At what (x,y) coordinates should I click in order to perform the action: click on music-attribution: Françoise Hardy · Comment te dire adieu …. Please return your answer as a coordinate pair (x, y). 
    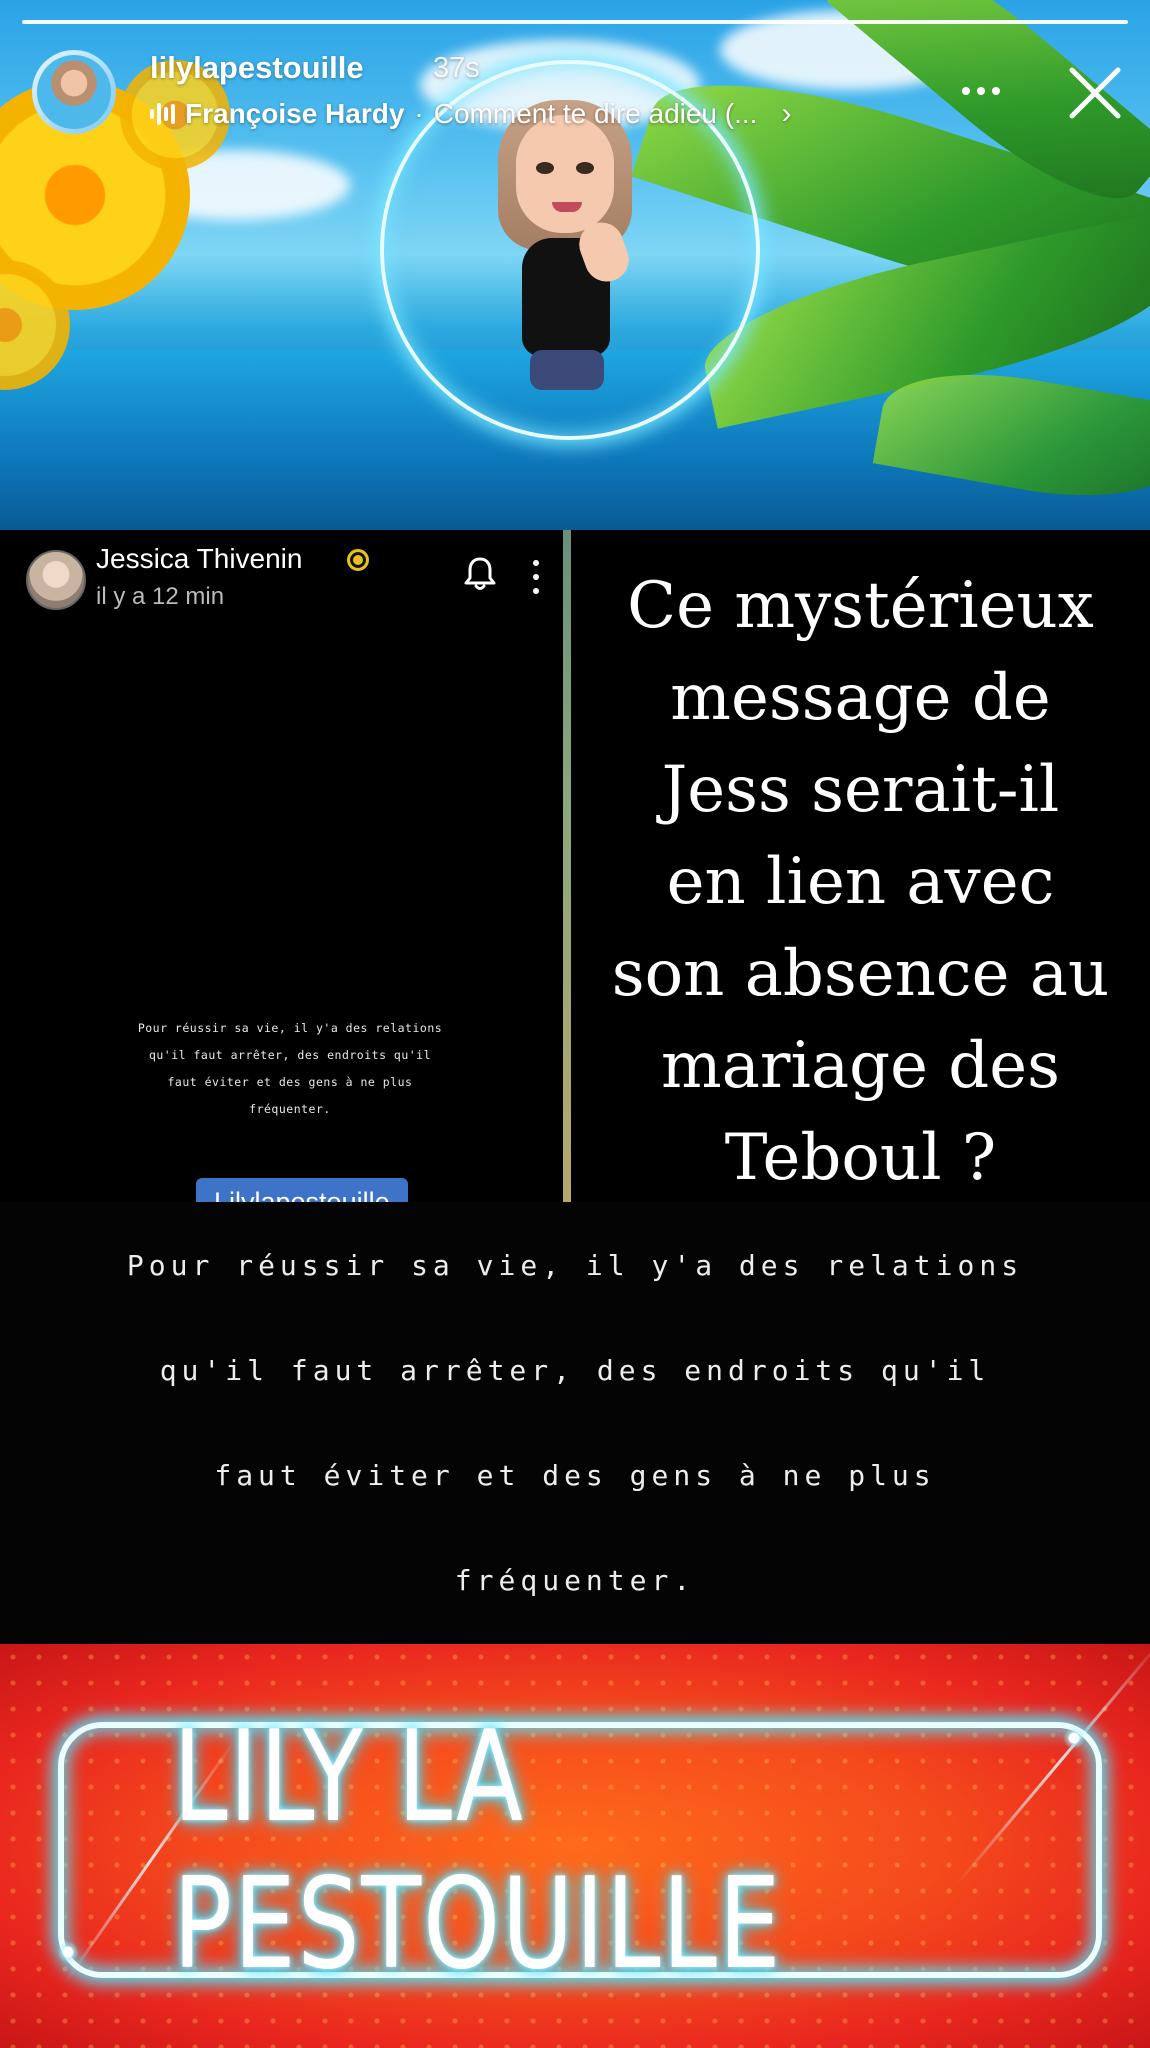
    Looking at the image, I should click on (470, 114).